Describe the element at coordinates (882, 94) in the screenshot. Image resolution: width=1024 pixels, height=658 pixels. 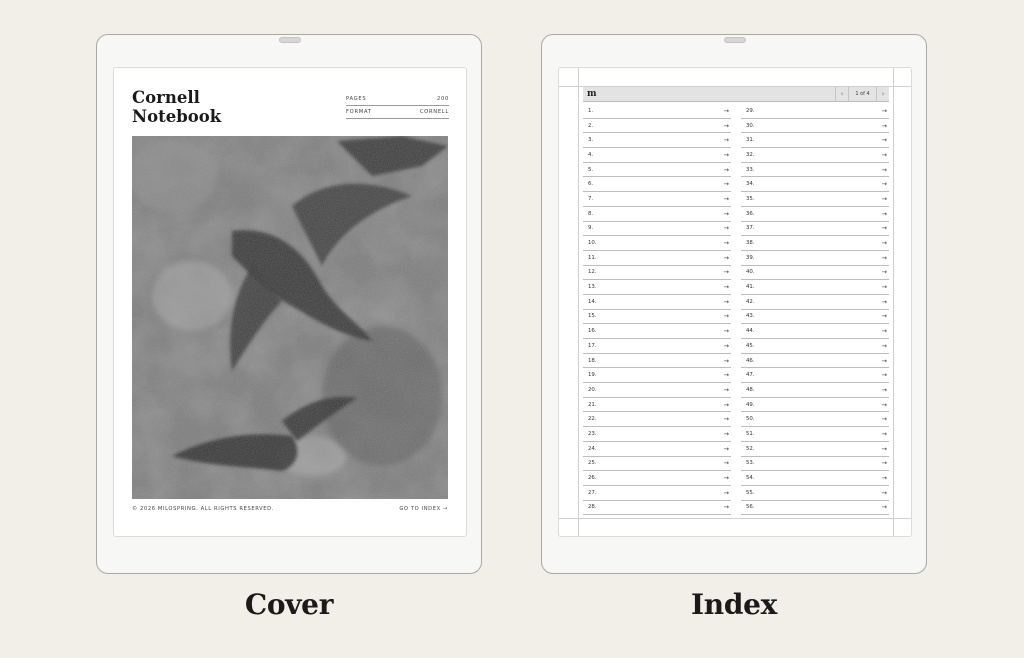
I see `next-page-button: ›` at that location.